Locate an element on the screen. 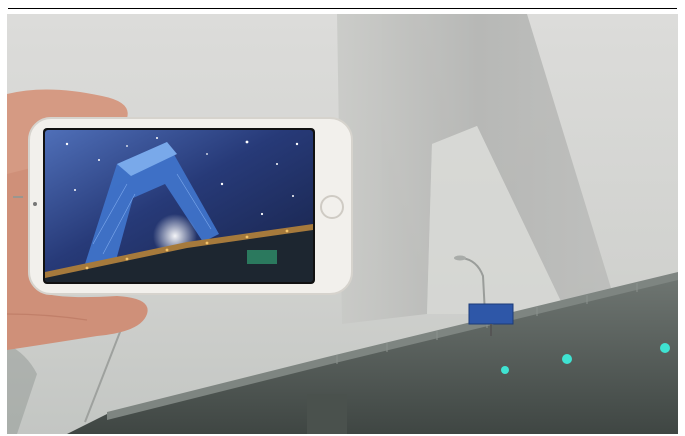 The width and height of the screenshot is (685, 436). top-rule is located at coordinates (342, 8).